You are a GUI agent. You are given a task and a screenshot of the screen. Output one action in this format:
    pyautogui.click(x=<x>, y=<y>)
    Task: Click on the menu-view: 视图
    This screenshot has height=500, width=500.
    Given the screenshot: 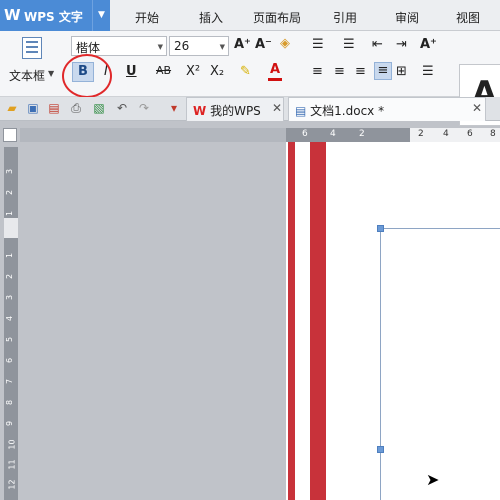 What is the action you would take?
    pyautogui.click(x=468, y=17)
    